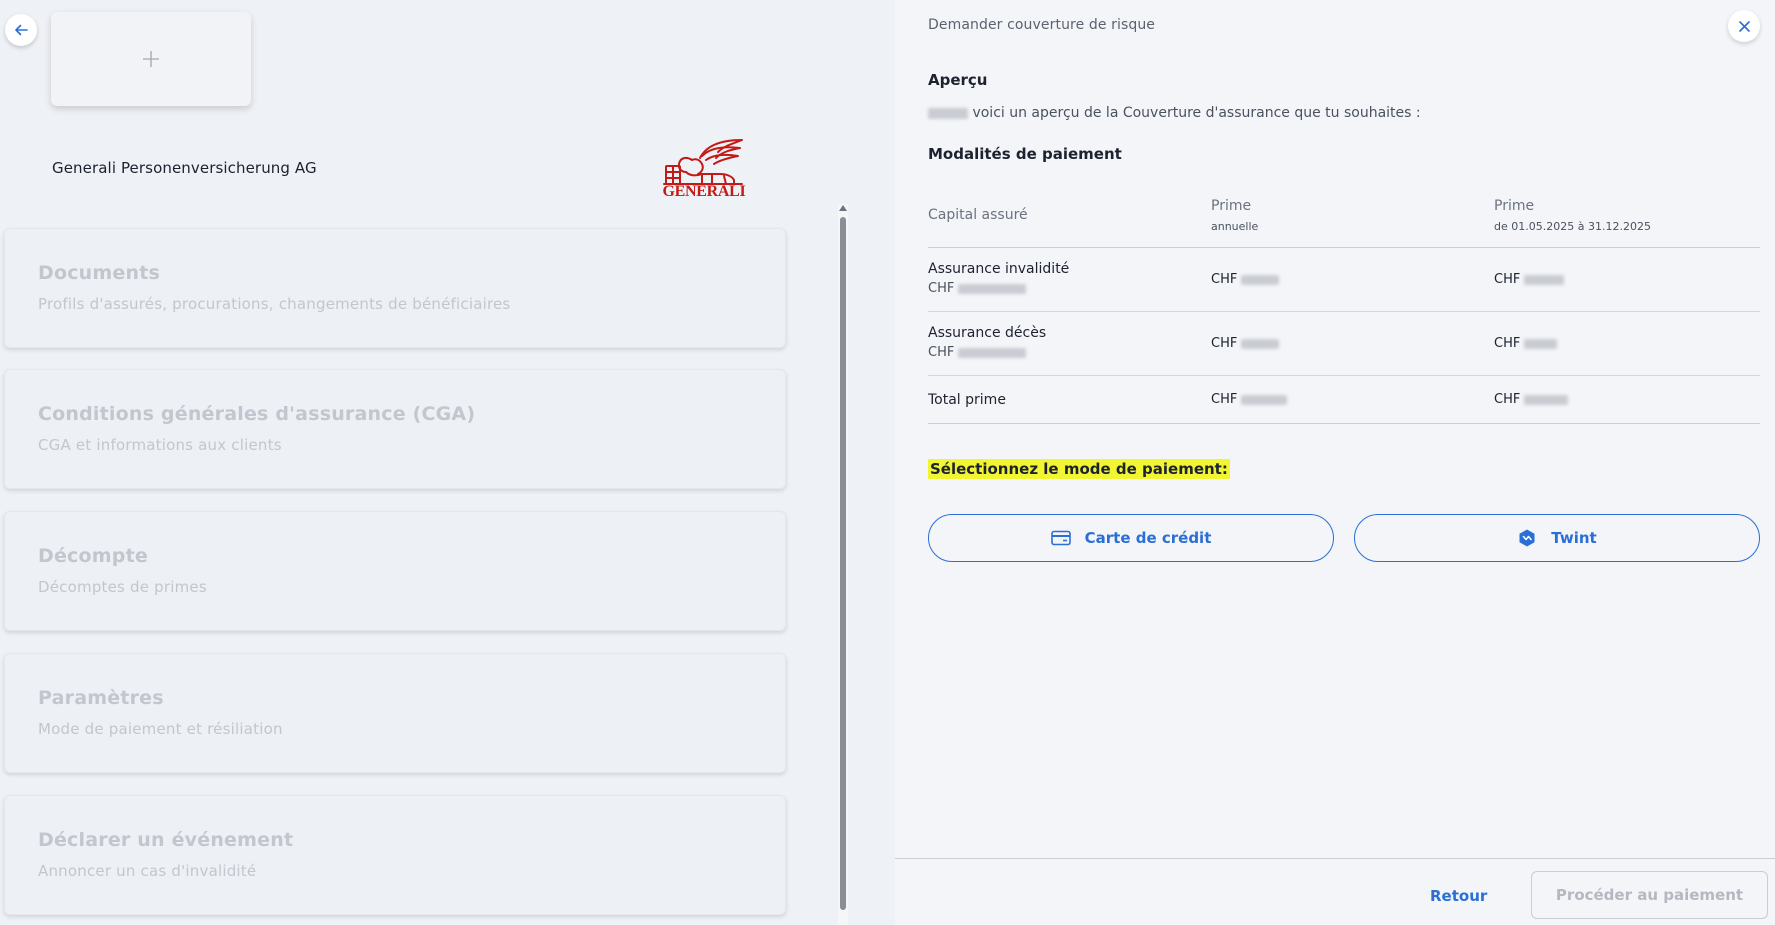 This screenshot has height=925, width=1775. I want to click on close-icon, so click(1744, 26).